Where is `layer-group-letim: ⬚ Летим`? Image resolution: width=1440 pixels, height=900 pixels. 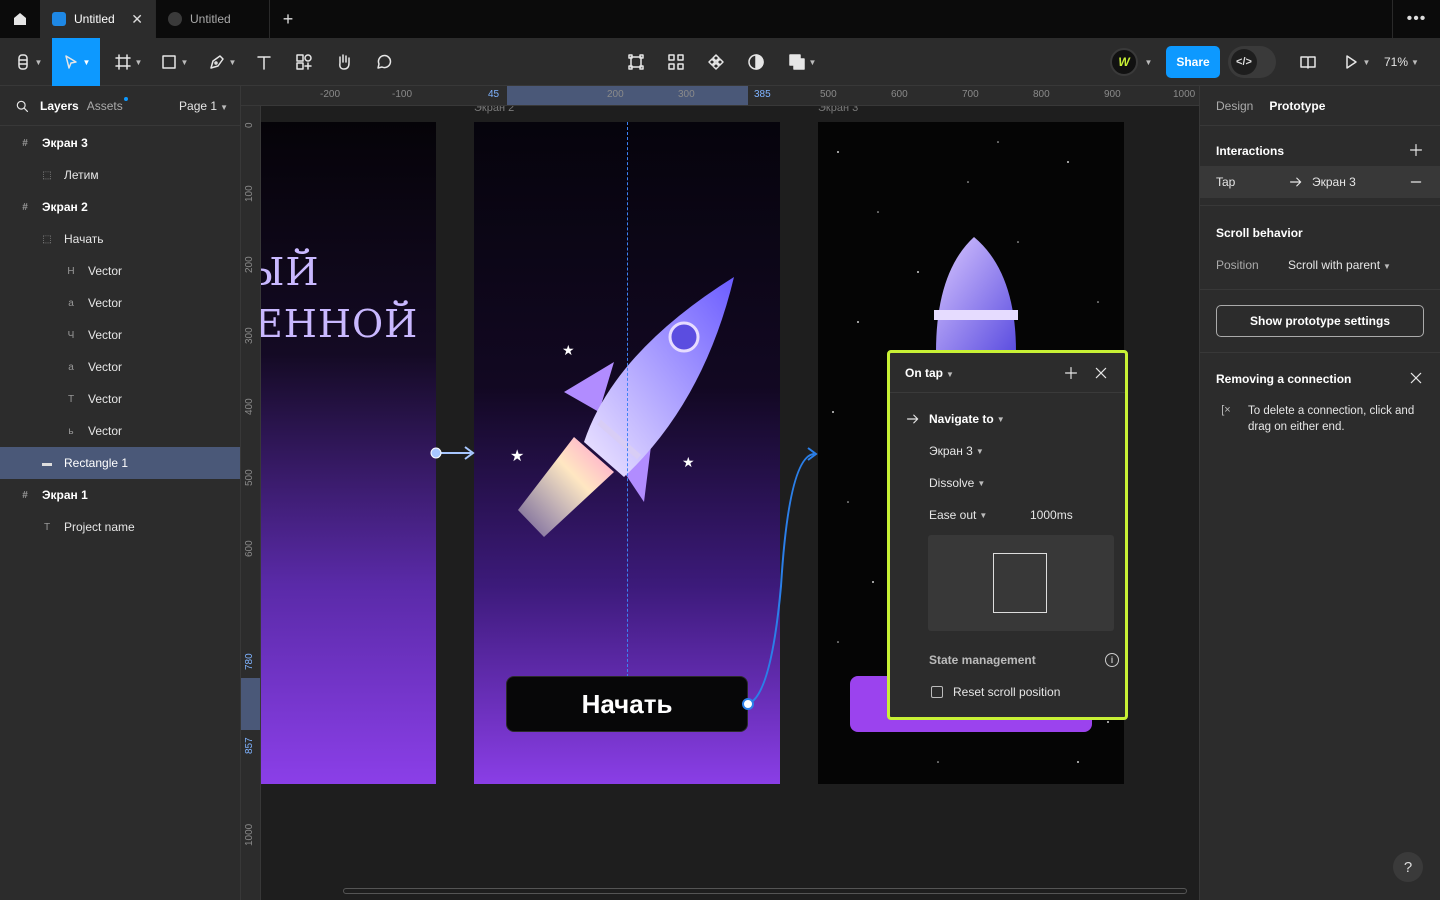 layer-group-letim: ⬚ Летим is located at coordinates (120, 175).